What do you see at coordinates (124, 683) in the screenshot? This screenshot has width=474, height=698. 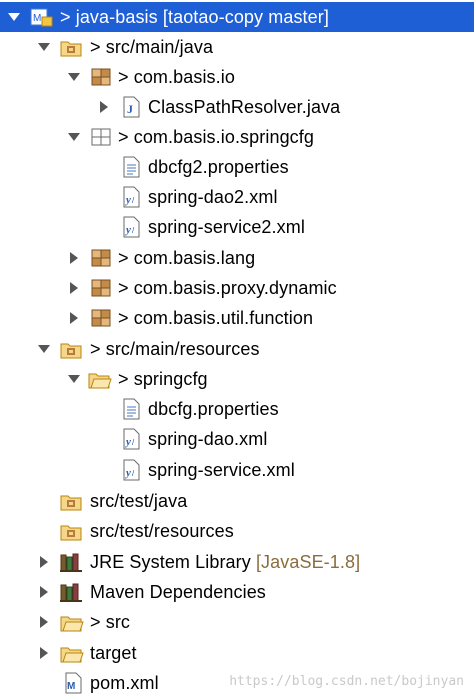 I see `tree-item-label: pom.xml` at bounding box center [124, 683].